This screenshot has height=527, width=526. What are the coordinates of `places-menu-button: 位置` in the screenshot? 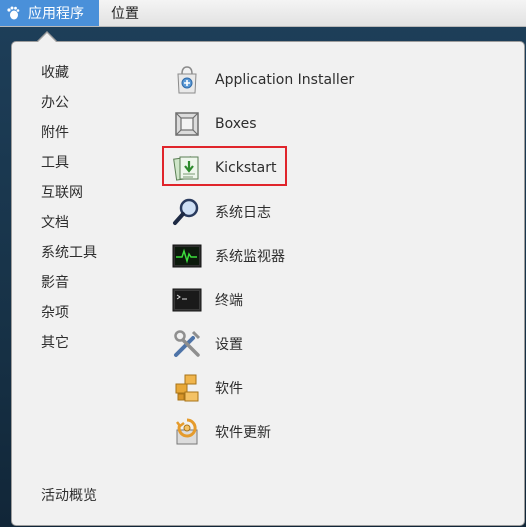 It's located at (125, 13).